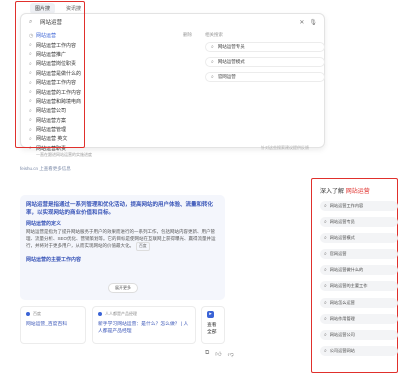  What do you see at coordinates (104, 63) in the screenshot?
I see `suggestion-item: ⌕ 网站运营岗位职责` at bounding box center [104, 63].